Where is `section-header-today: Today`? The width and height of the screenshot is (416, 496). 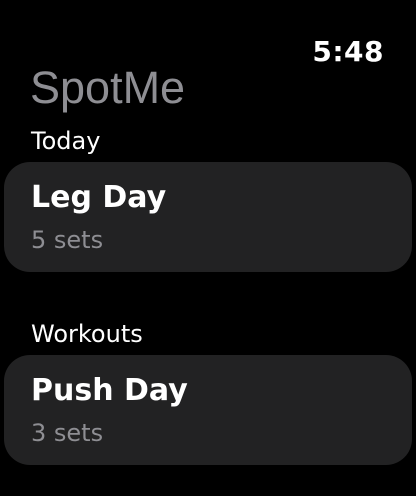 section-header-today: Today is located at coordinates (66, 141).